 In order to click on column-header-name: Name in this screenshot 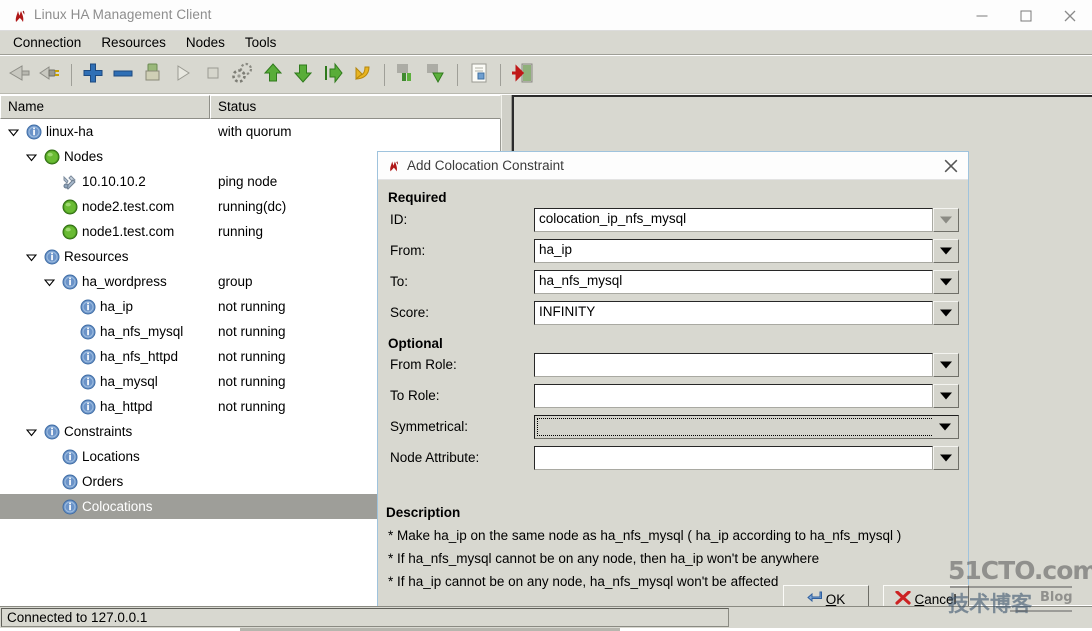, I will do `click(105, 107)`.